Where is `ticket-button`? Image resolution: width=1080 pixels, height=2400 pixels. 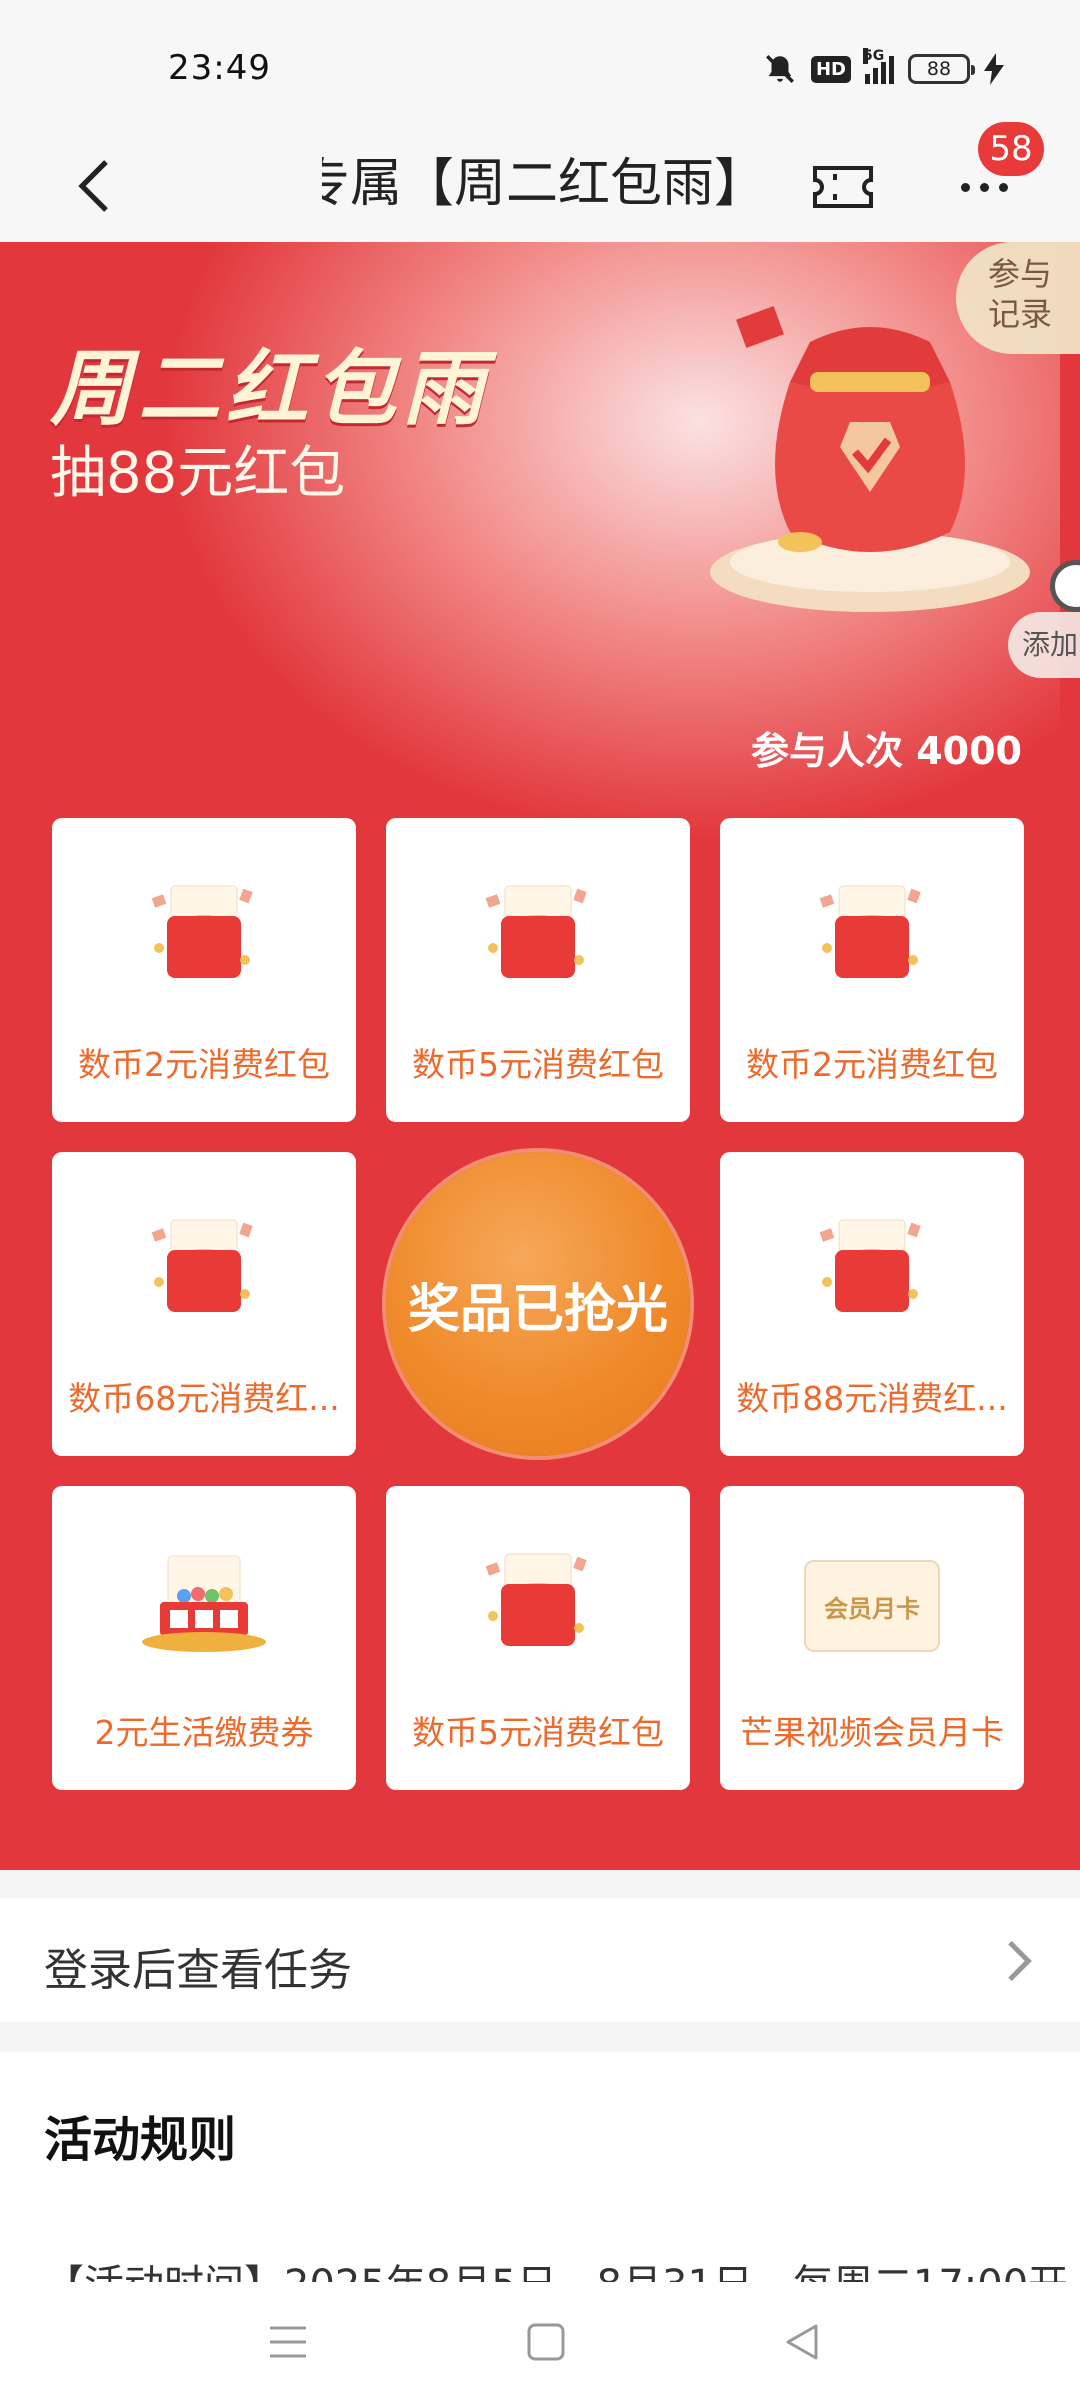
ticket-button is located at coordinates (843, 187).